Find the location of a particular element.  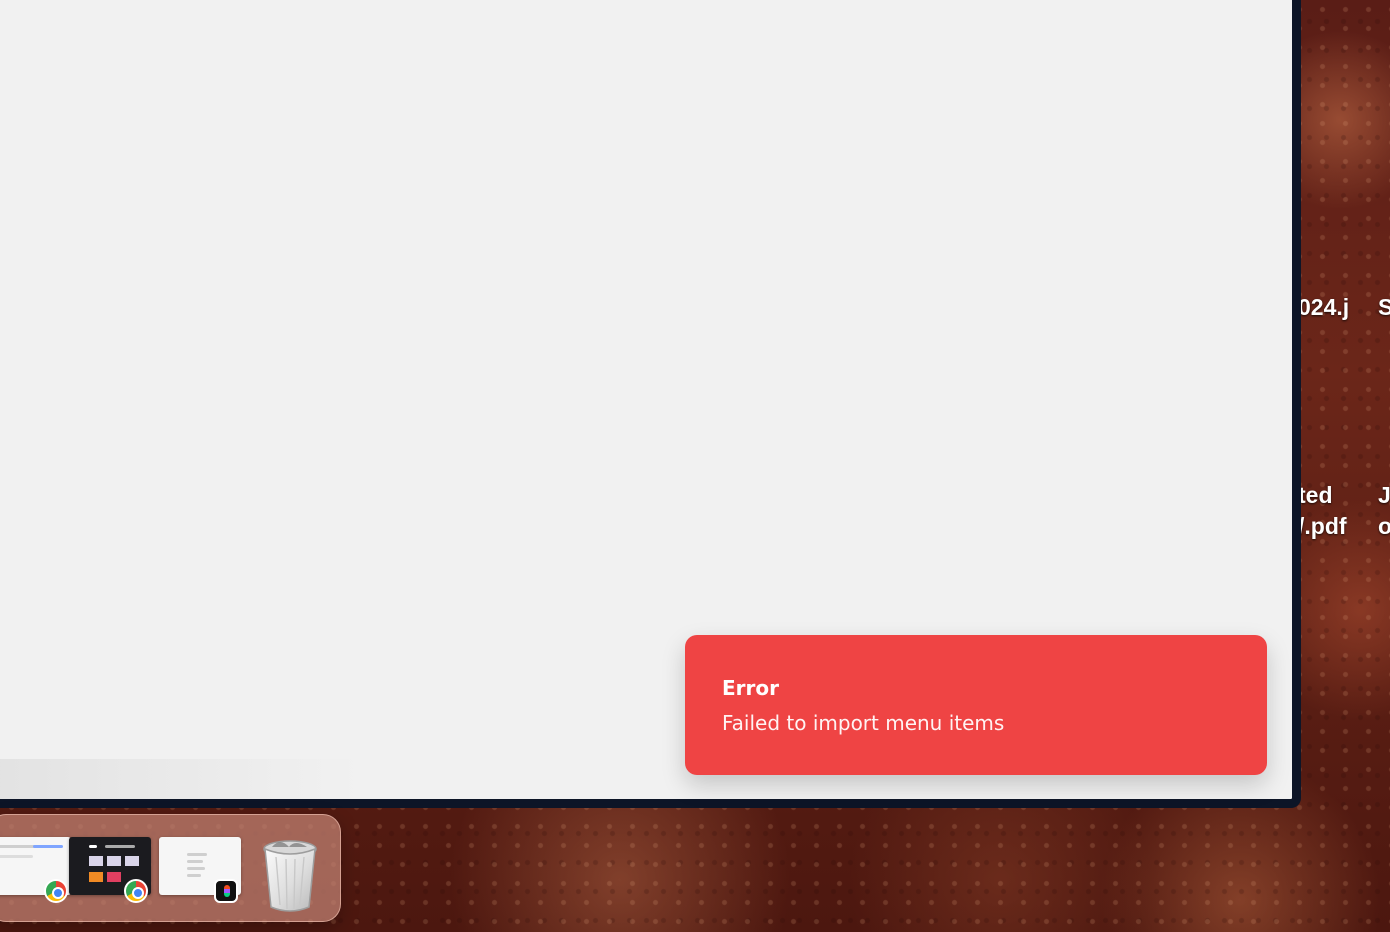

dock-item-figma-window is located at coordinates (201, 870).